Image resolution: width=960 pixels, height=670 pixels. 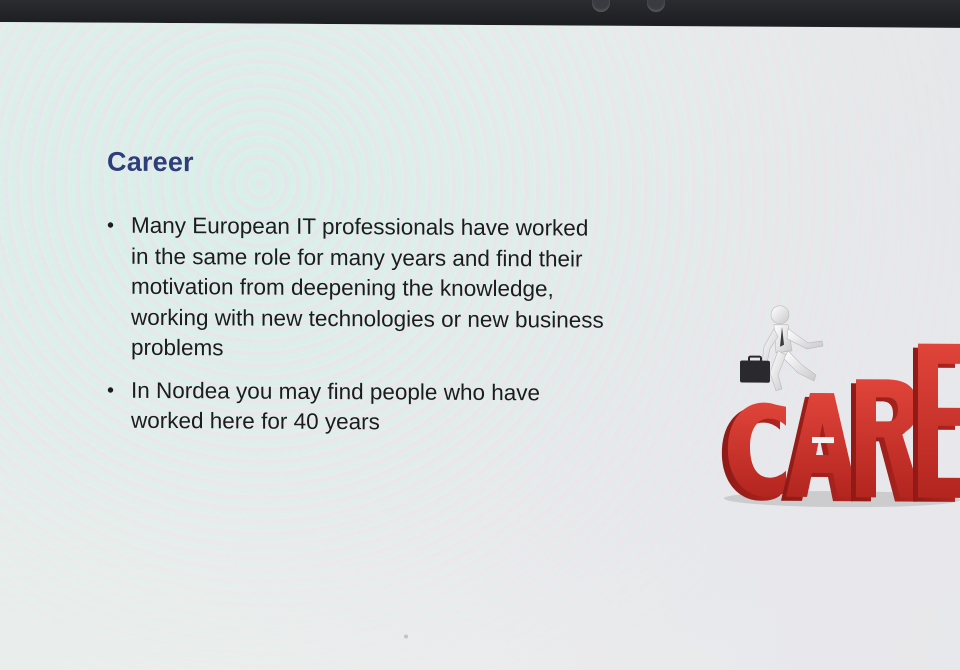 What do you see at coordinates (601, 6) in the screenshot?
I see `bezel-sensor-left` at bounding box center [601, 6].